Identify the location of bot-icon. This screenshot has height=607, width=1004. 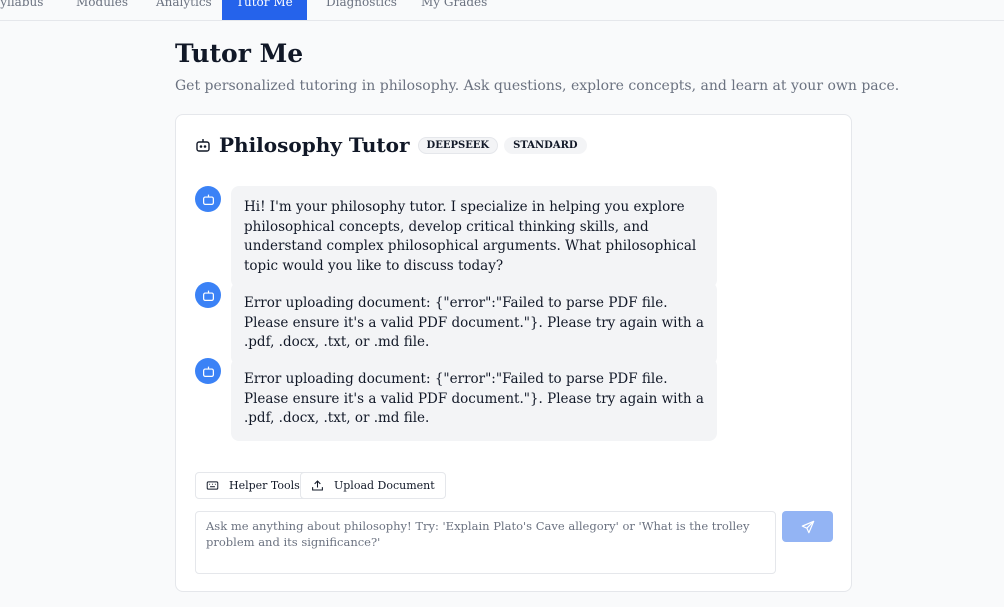
(203, 145).